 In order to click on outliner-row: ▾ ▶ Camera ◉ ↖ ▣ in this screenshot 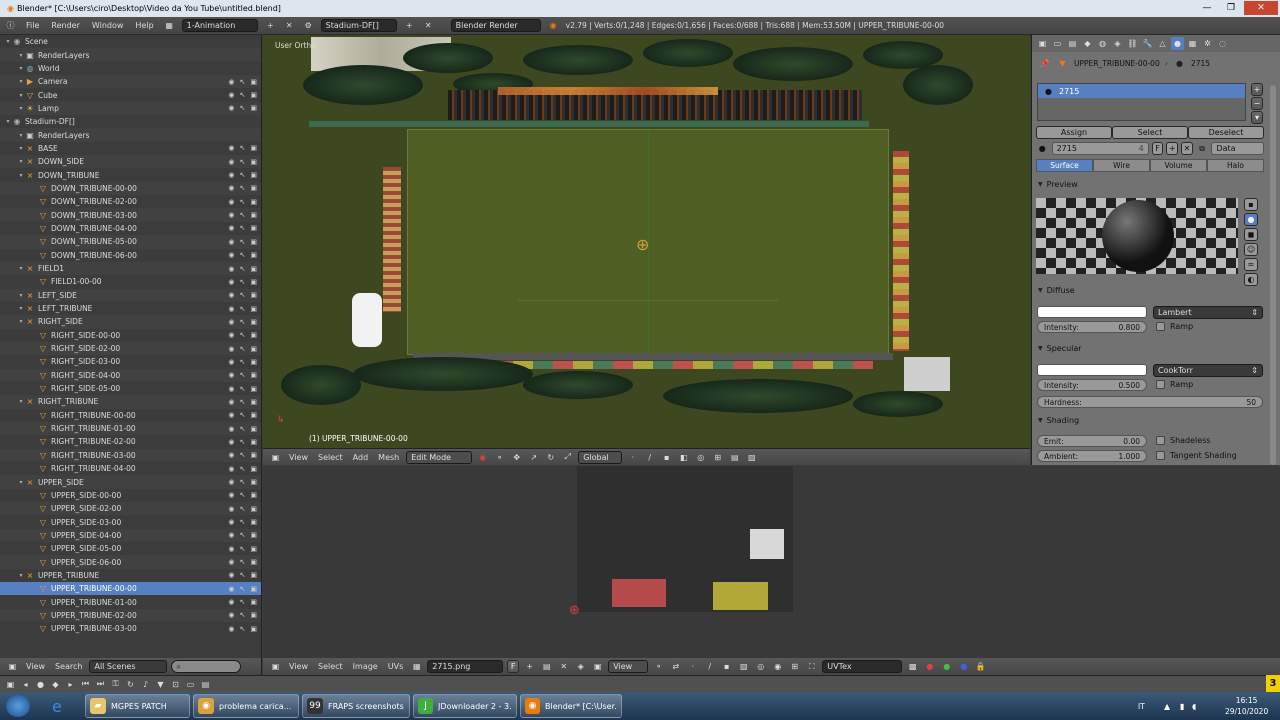, I will do `click(130, 82)`.